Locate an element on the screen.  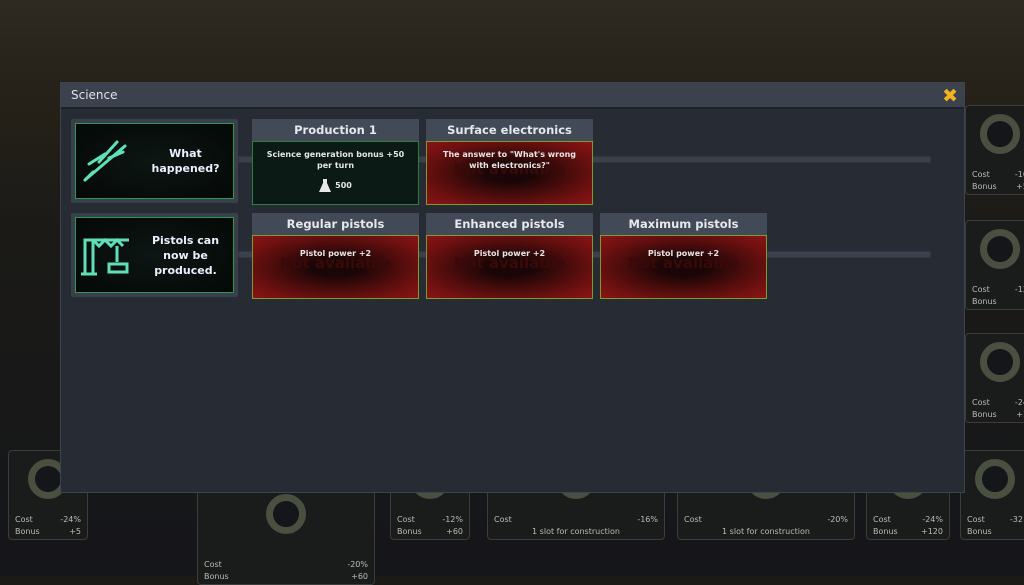
tech-cost: 500 is located at coordinates (343, 185).